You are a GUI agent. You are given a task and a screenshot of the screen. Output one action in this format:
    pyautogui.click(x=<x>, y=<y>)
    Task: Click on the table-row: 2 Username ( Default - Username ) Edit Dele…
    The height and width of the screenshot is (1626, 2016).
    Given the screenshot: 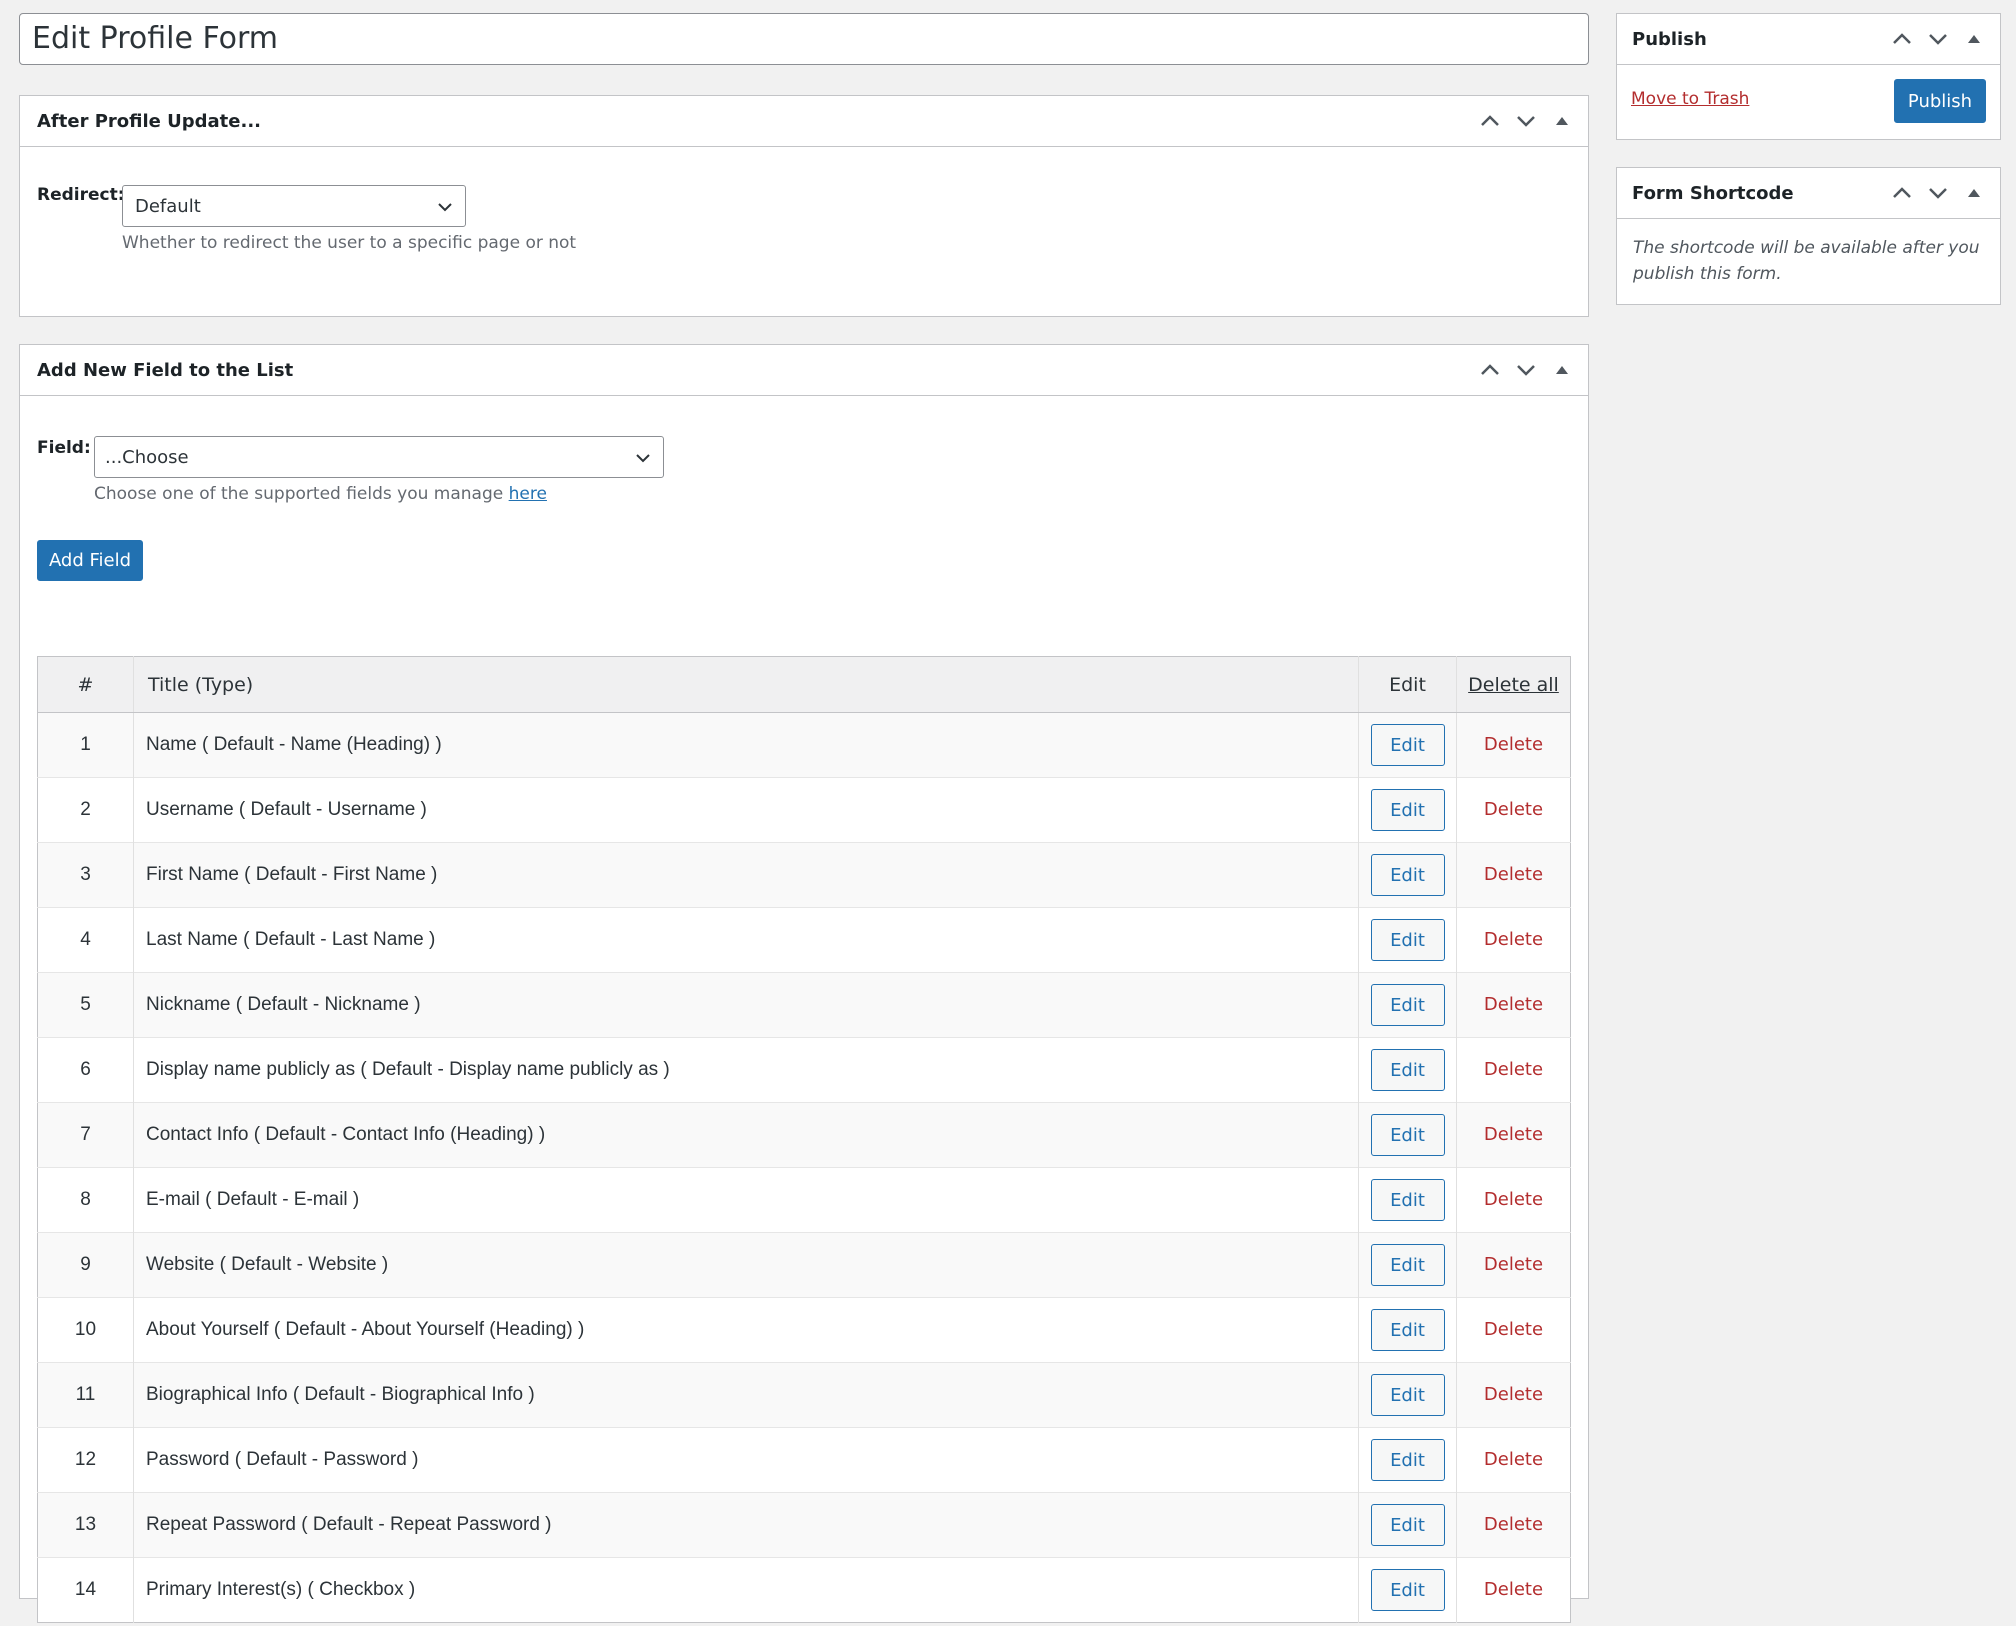 What is the action you would take?
    pyautogui.click(x=804, y=810)
    